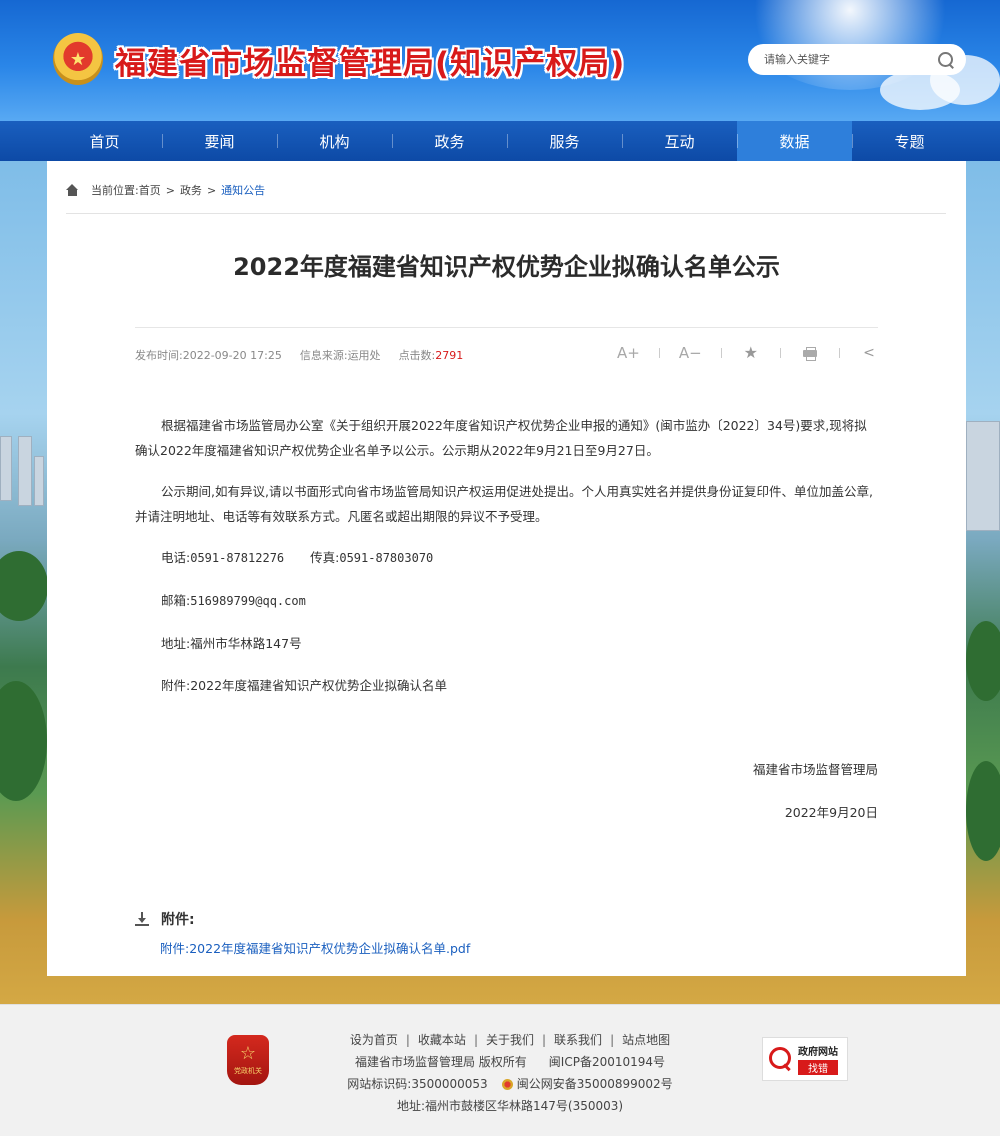  I want to click on footer-link-sitemap: 站点地图, so click(646, 1040).